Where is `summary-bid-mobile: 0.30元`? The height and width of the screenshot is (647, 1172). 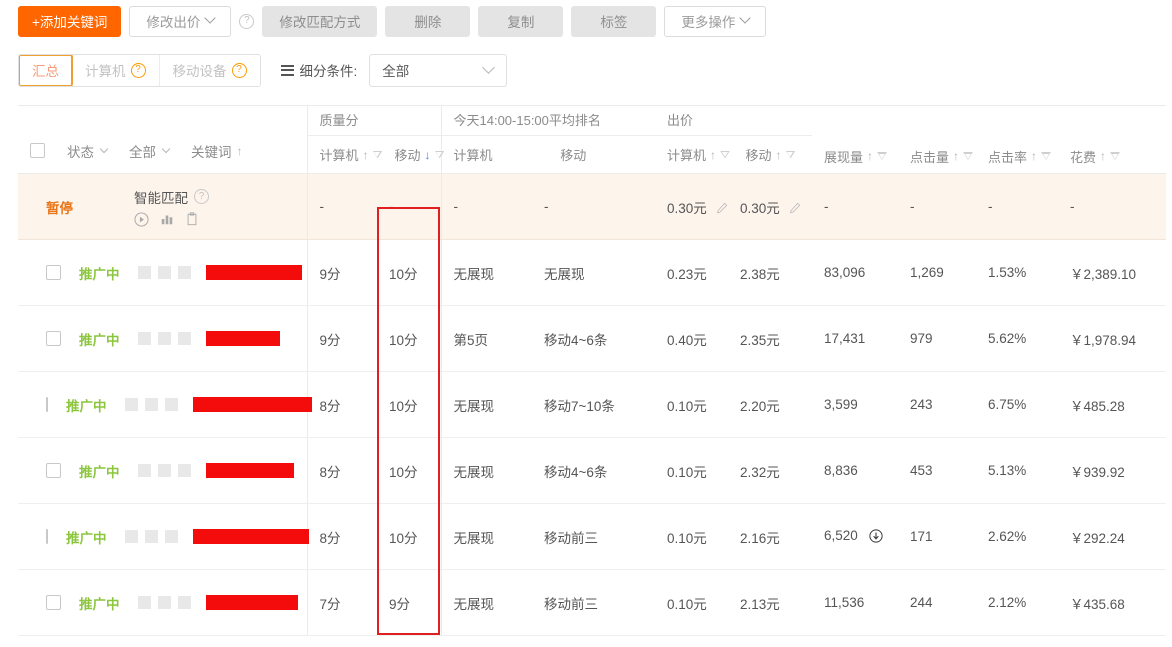
summary-bid-mobile: 0.30元 is located at coordinates (770, 206).